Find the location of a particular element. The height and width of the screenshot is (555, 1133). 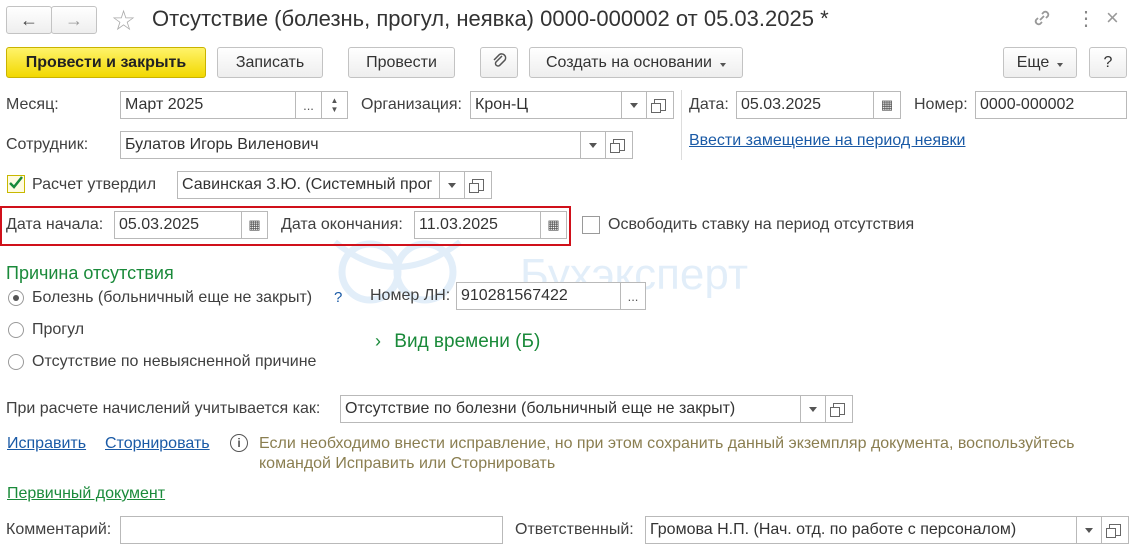

forward-button: → is located at coordinates (74, 20).